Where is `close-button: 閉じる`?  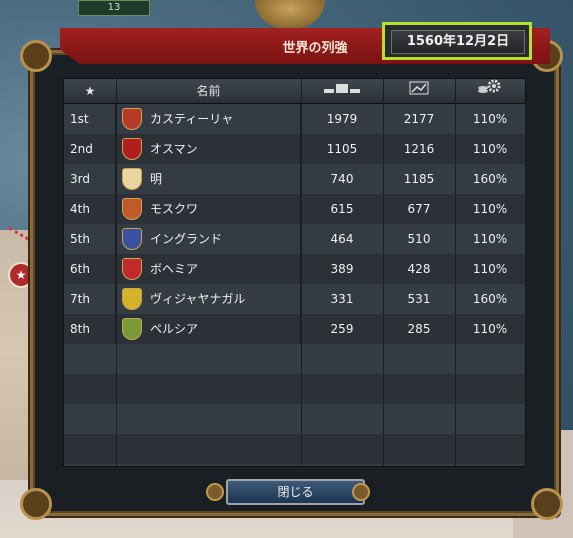
close-button: 閉じる is located at coordinates (295, 492).